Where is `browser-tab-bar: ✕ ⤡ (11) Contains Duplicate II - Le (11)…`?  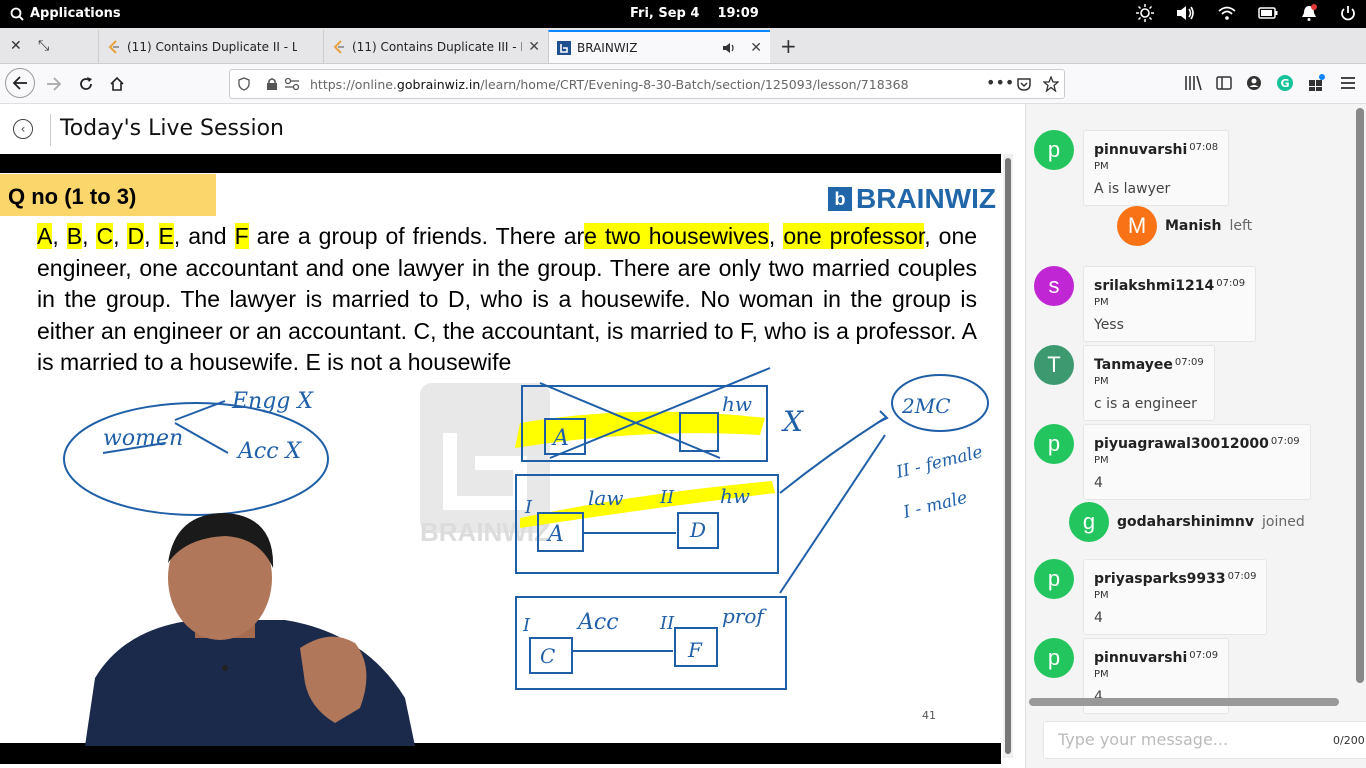 browser-tab-bar: ✕ ⤡ (11) Contains Duplicate II - Le (11)… is located at coordinates (683, 46).